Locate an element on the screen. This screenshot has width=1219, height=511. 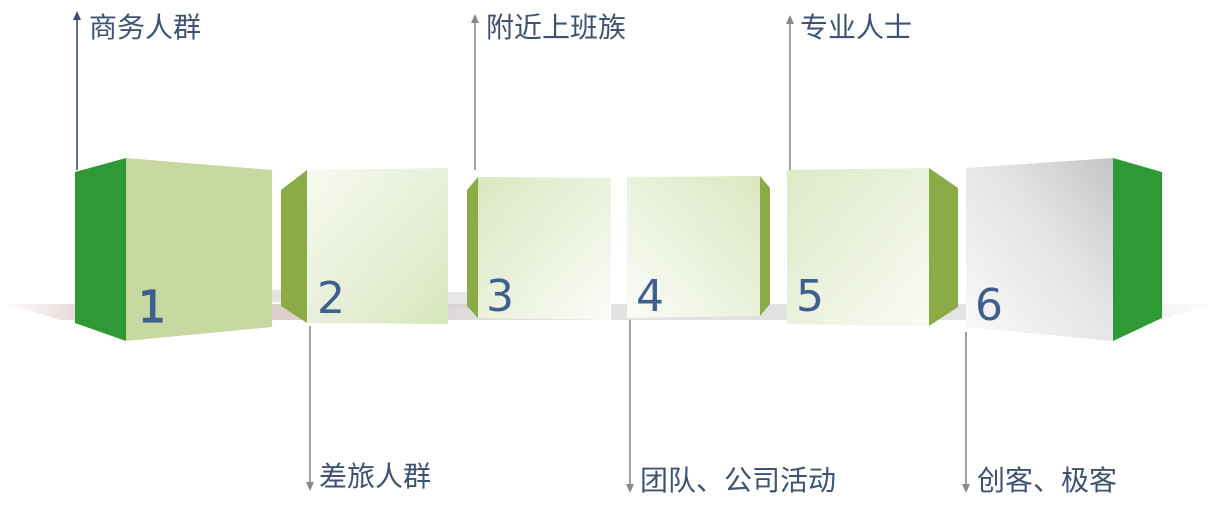
segment-label-5: 专业人士 is located at coordinates (856, 27).